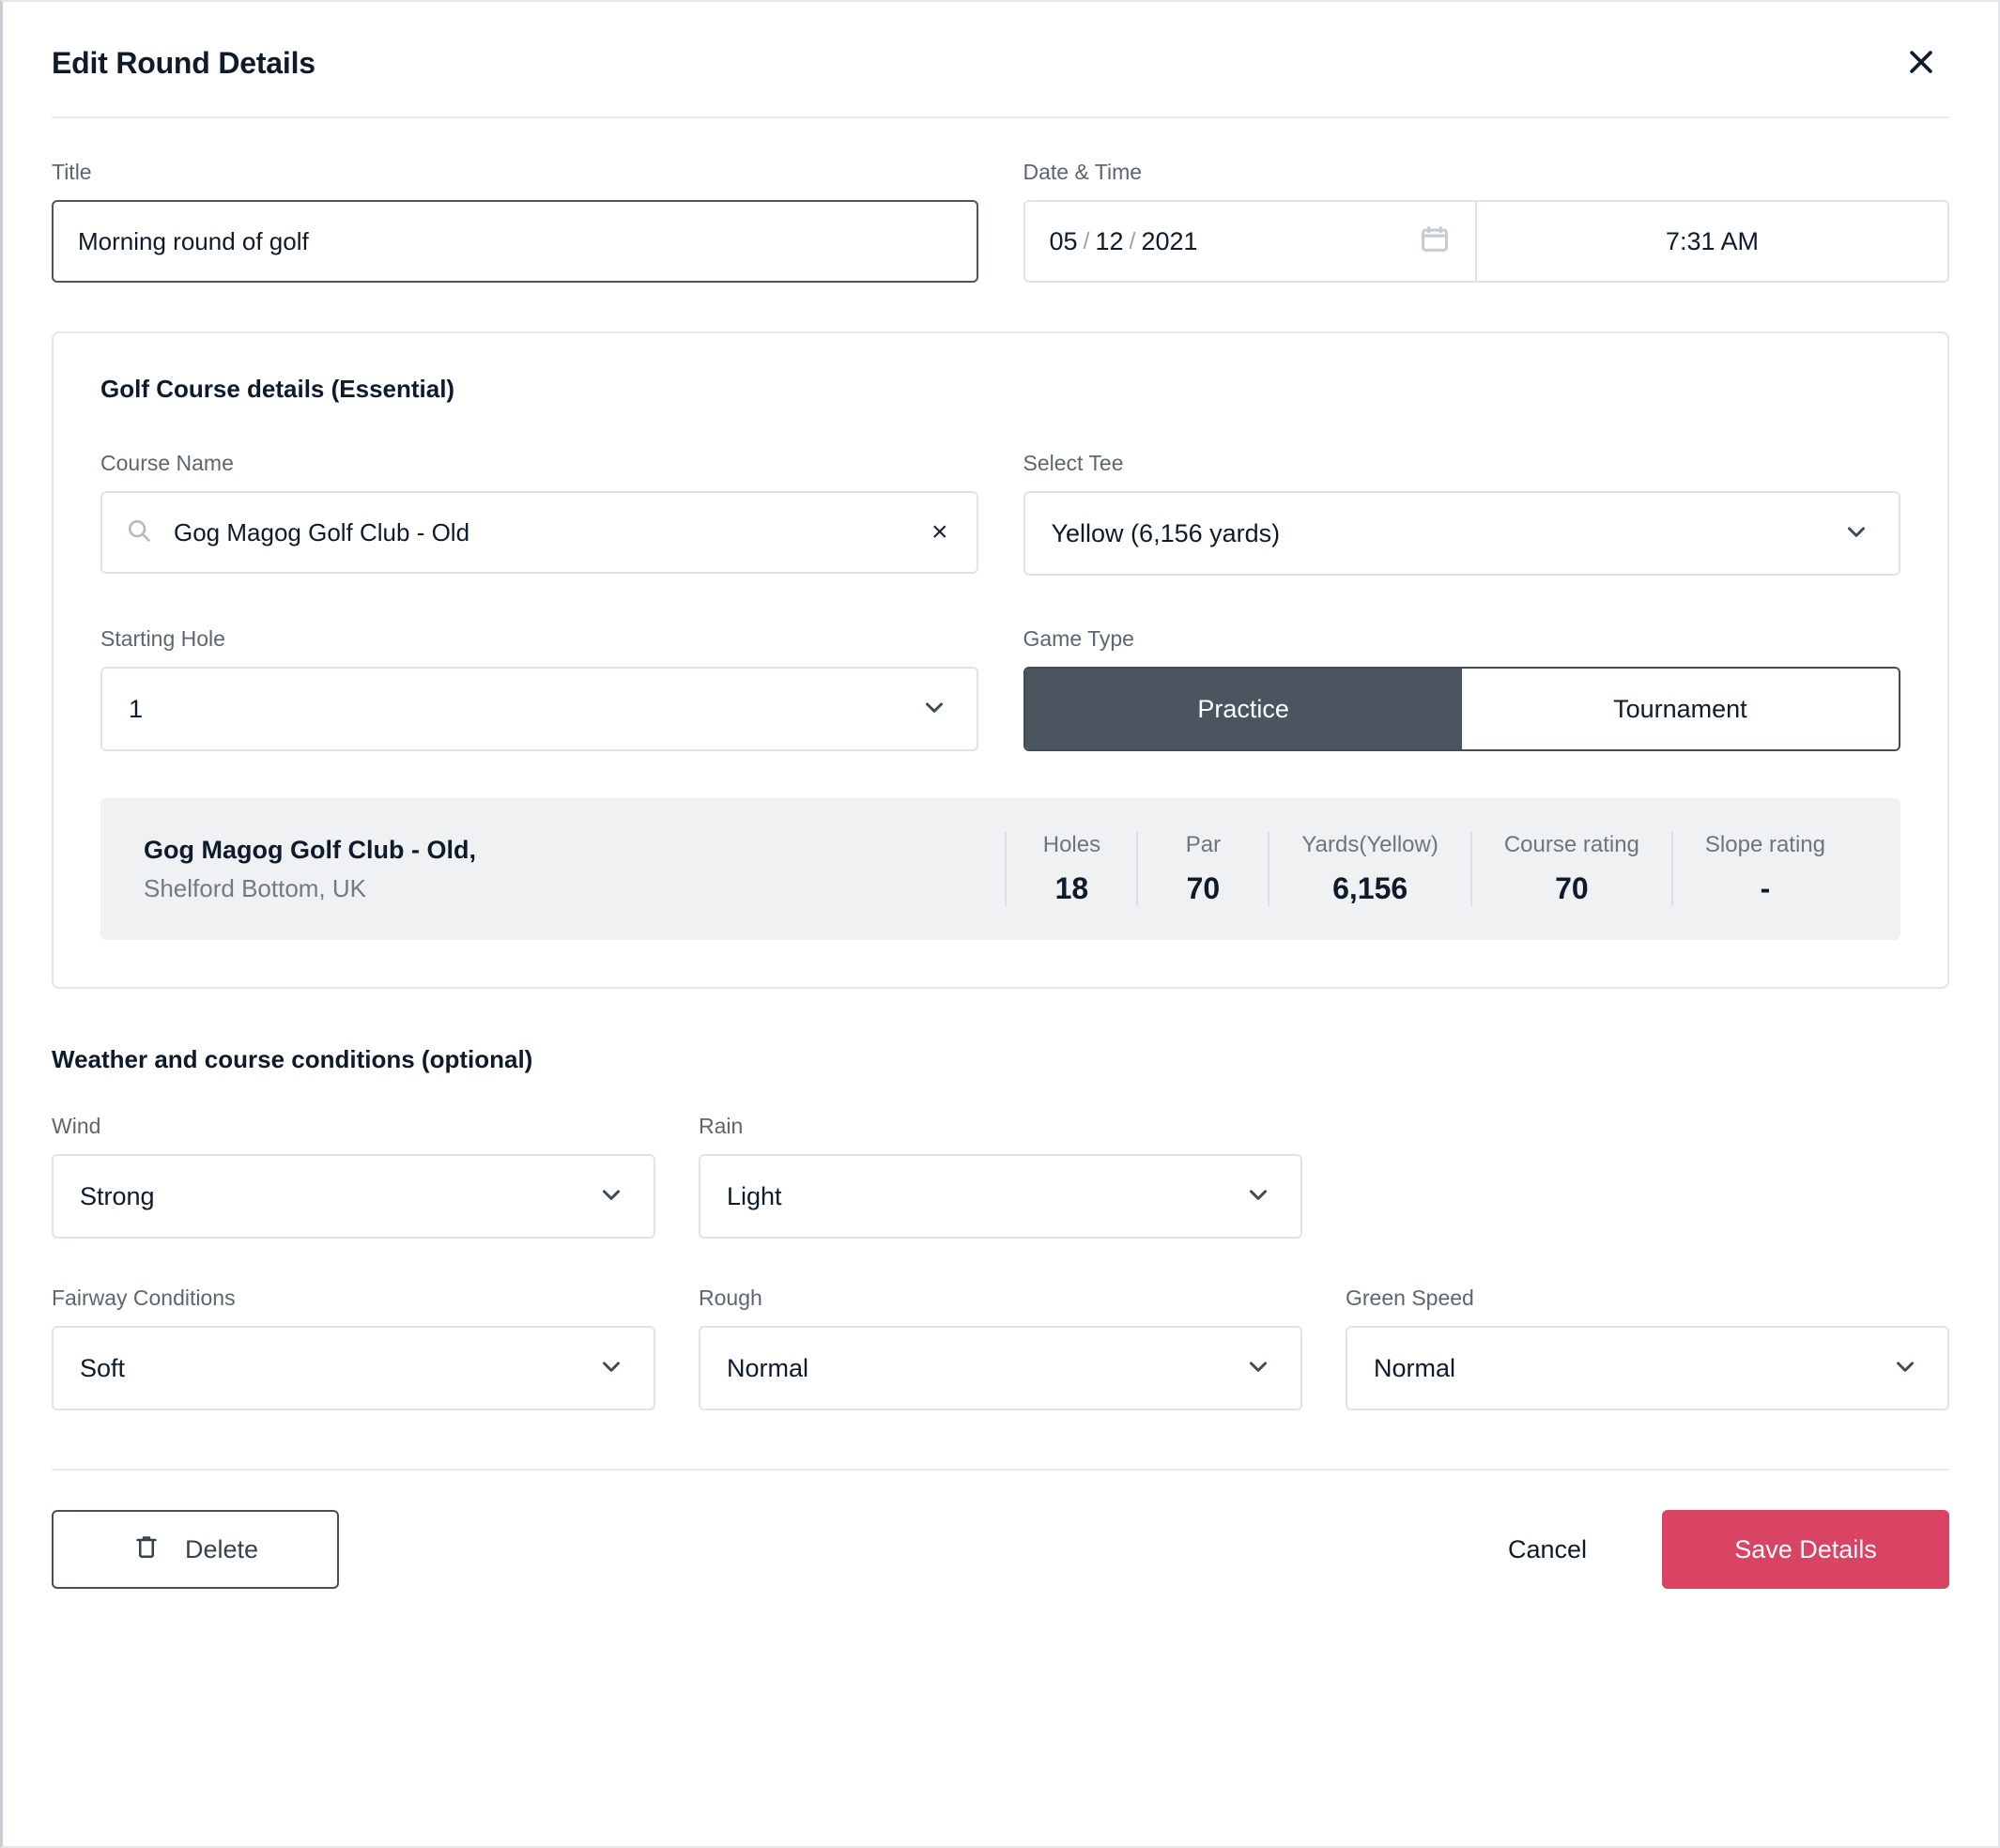 Image resolution: width=2000 pixels, height=1848 pixels. What do you see at coordinates (310, 849) in the screenshot?
I see `course-summary-title: Gog Magog Golf Club - Old,` at bounding box center [310, 849].